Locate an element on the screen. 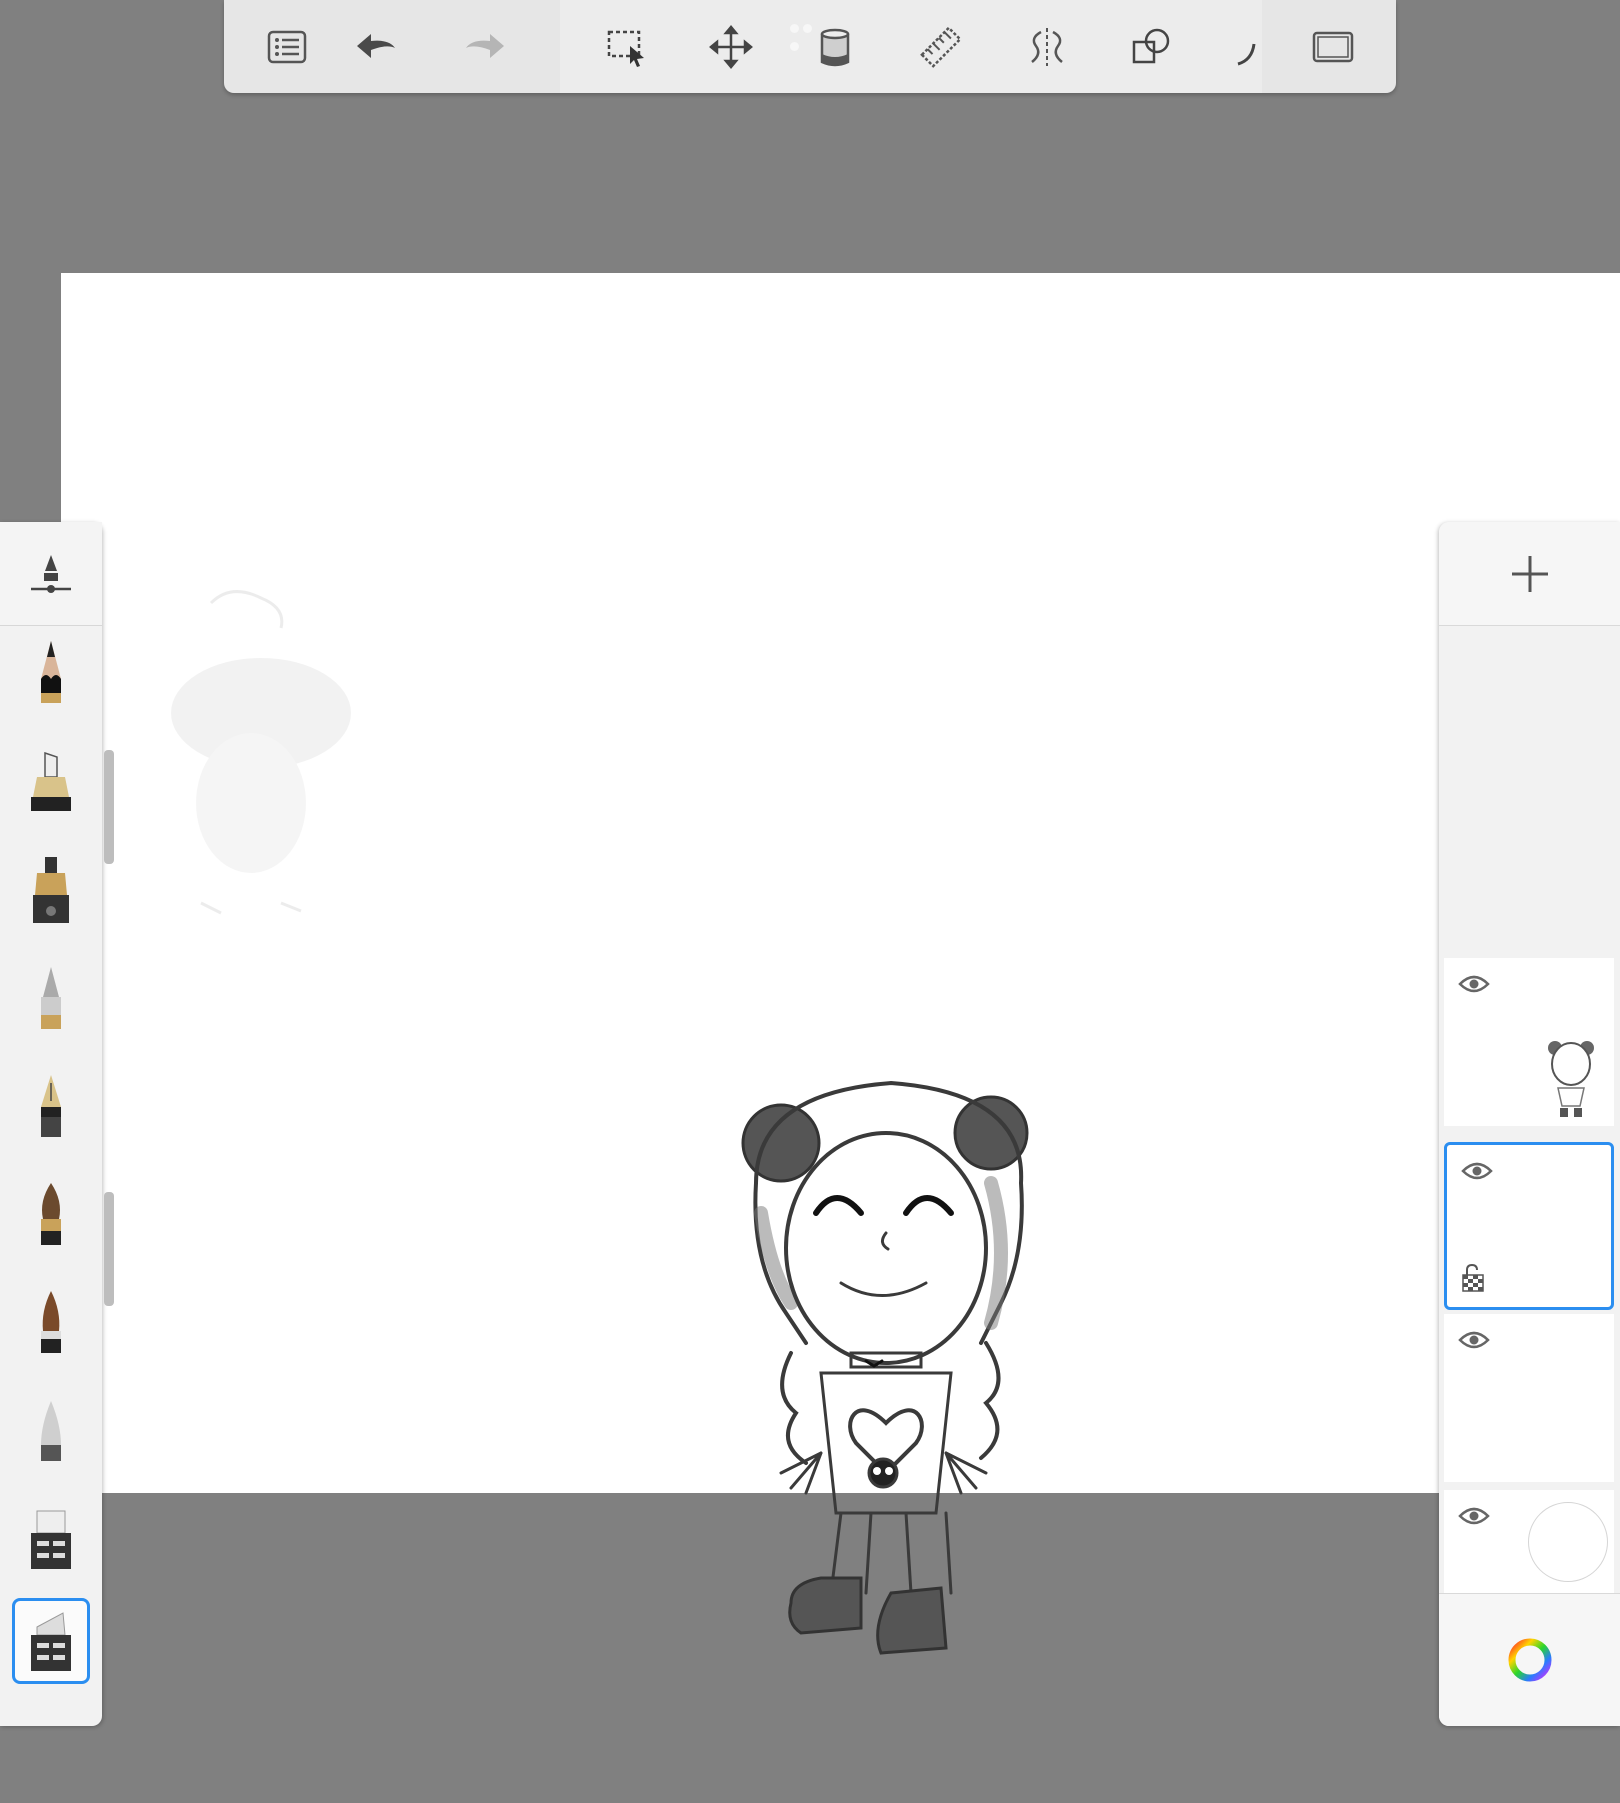  layer-panel is located at coordinates (1529, 1124).